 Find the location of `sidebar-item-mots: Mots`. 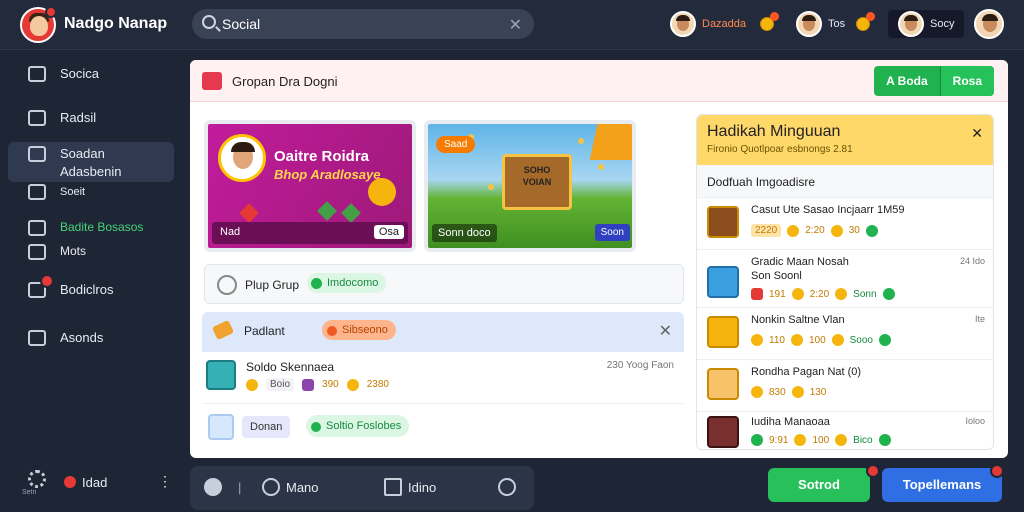

sidebar-item-mots: Mots is located at coordinates (91, 252).